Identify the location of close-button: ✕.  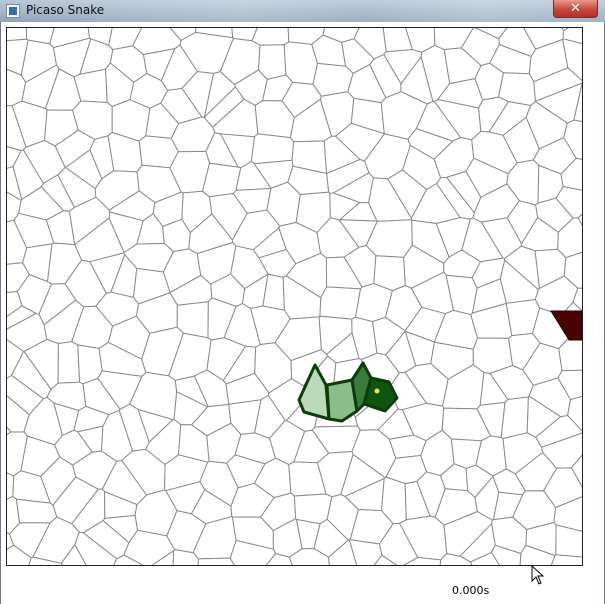
(575, 9).